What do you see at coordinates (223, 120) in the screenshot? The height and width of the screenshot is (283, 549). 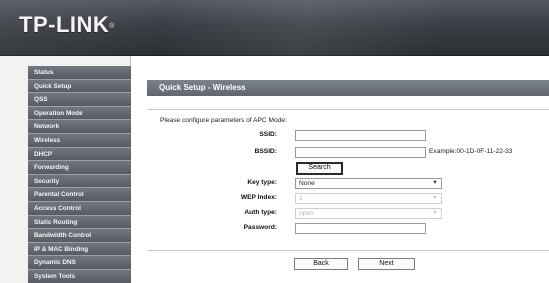 I see `intro-text: Please configure parameters of APC Mode:` at bounding box center [223, 120].